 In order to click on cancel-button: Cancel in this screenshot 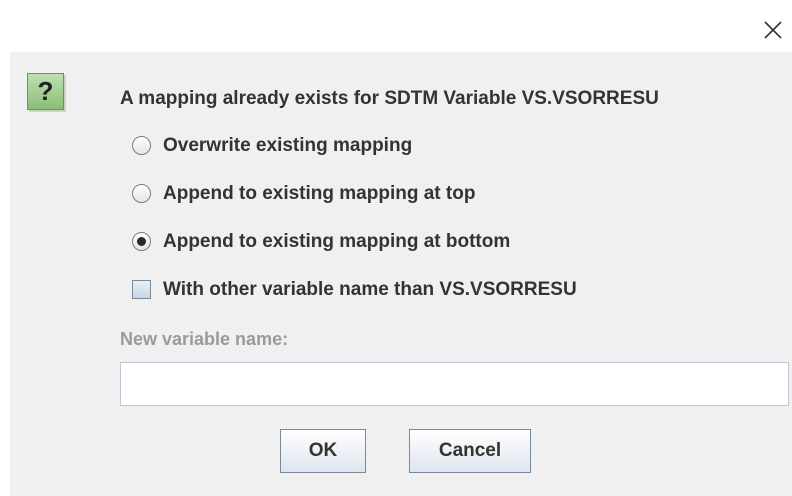, I will do `click(470, 451)`.